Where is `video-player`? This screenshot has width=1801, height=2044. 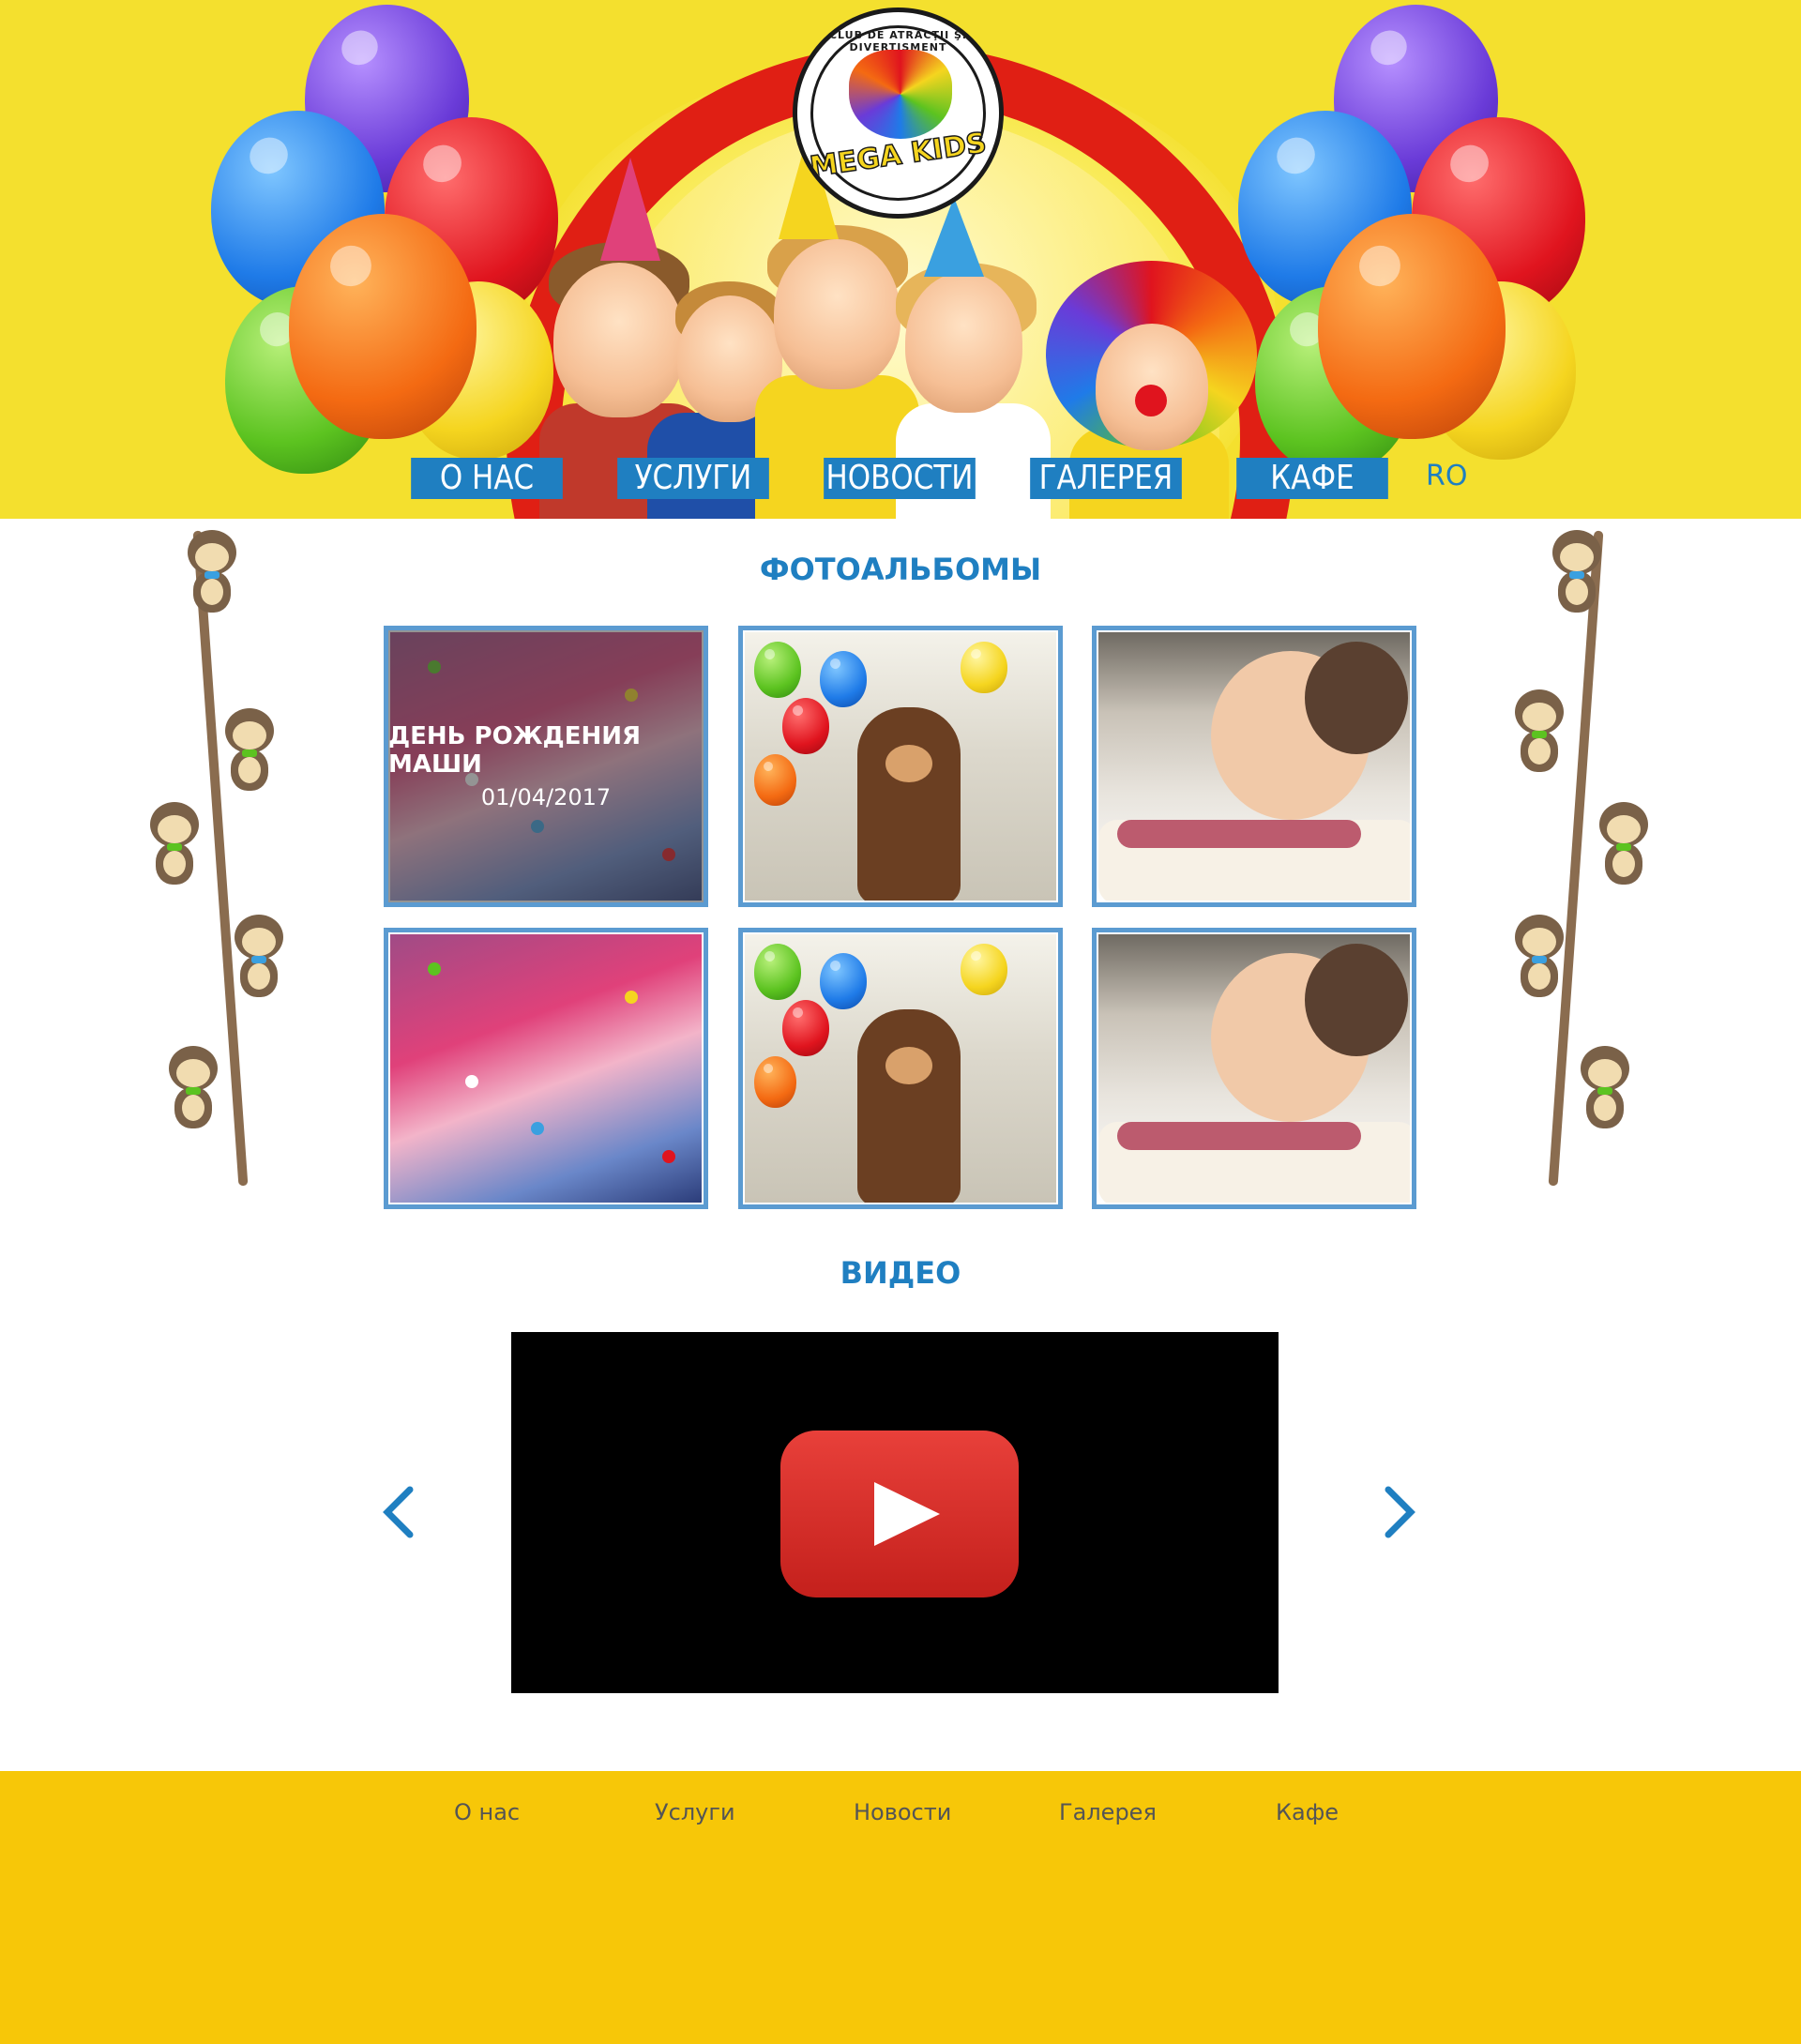
video-player is located at coordinates (895, 1512).